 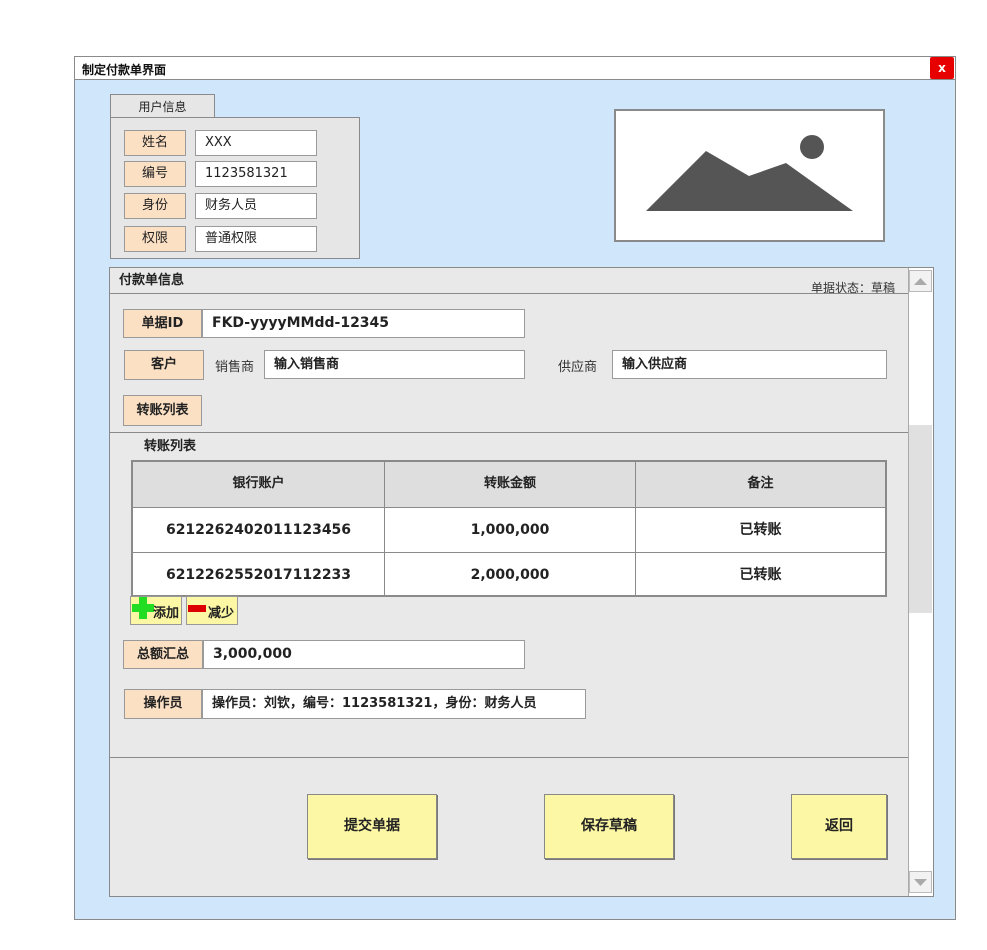 I want to click on window-title: 制定付款单界面, so click(x=124, y=70).